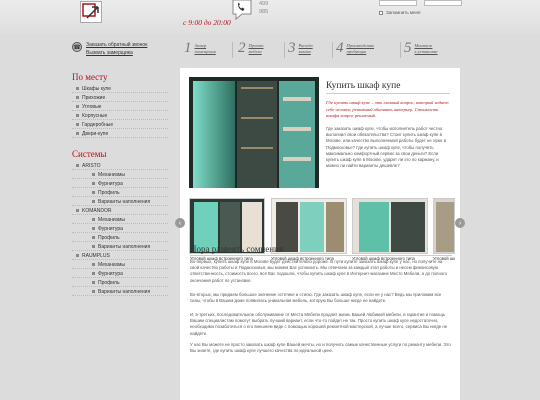 This screenshot has width=540, height=400. I want to click on sidebar-item: Двери-купе, so click(120, 133).